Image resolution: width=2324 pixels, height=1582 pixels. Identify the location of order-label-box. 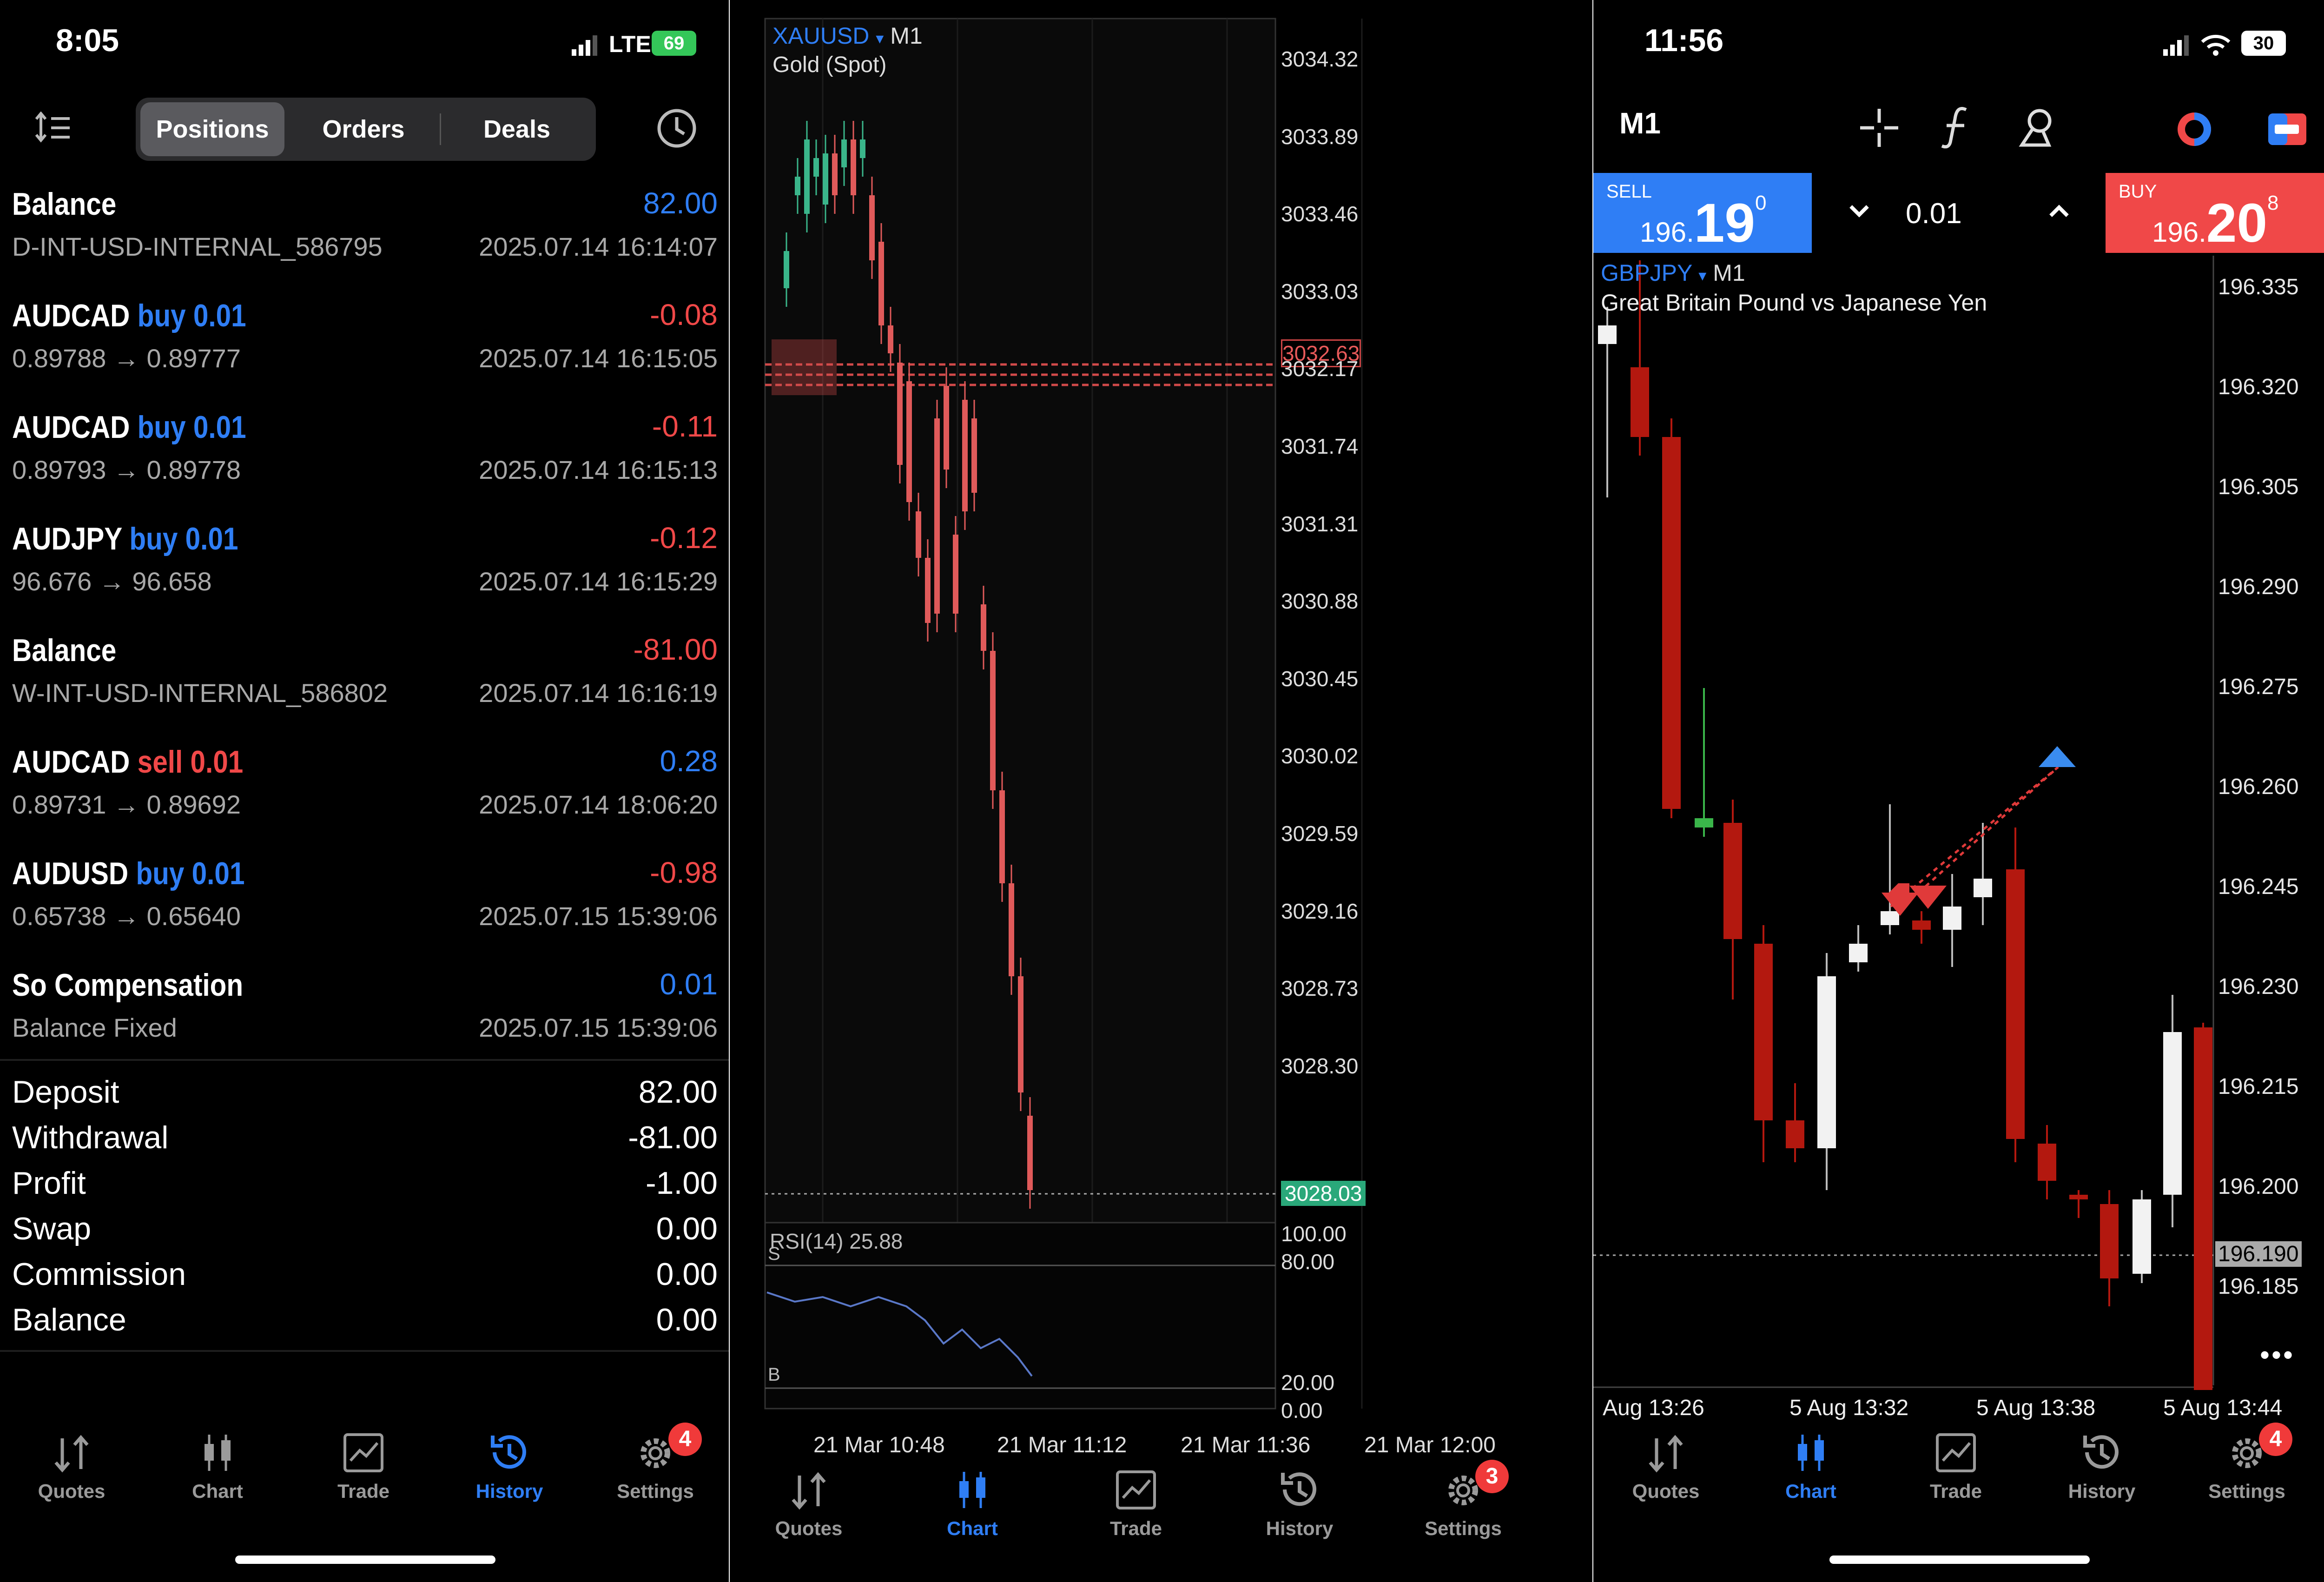
(804, 367).